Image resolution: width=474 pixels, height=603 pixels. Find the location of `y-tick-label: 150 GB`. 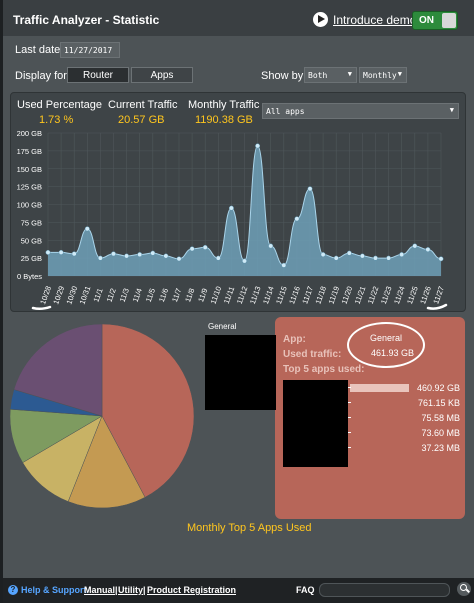

y-tick-label: 150 GB is located at coordinates (29, 169).